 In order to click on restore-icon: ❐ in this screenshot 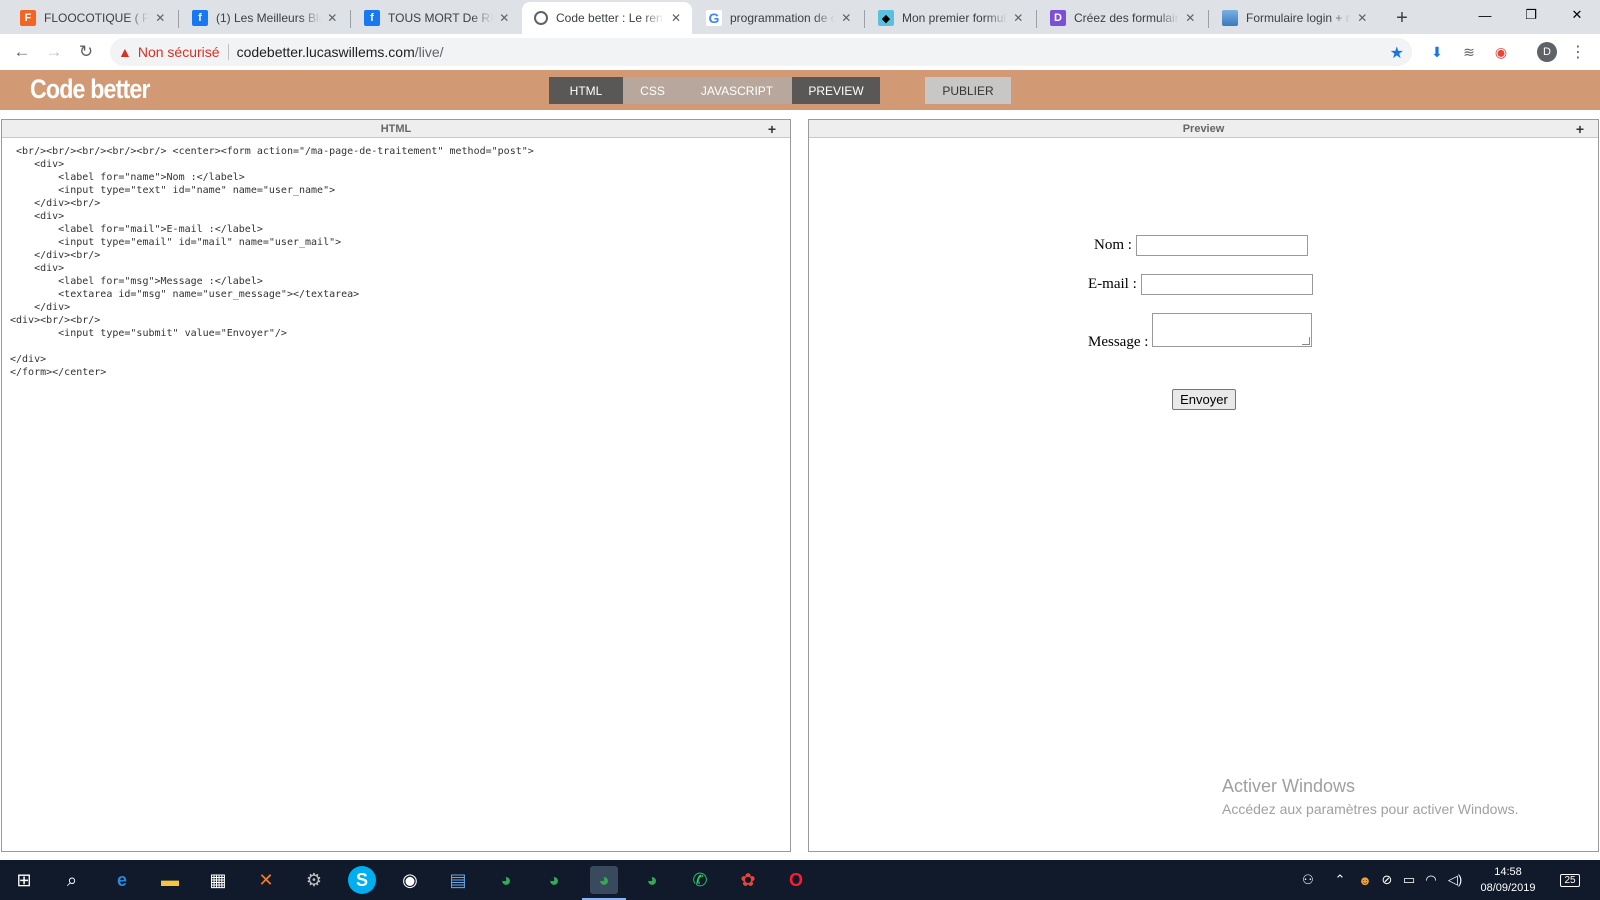, I will do `click(1531, 15)`.